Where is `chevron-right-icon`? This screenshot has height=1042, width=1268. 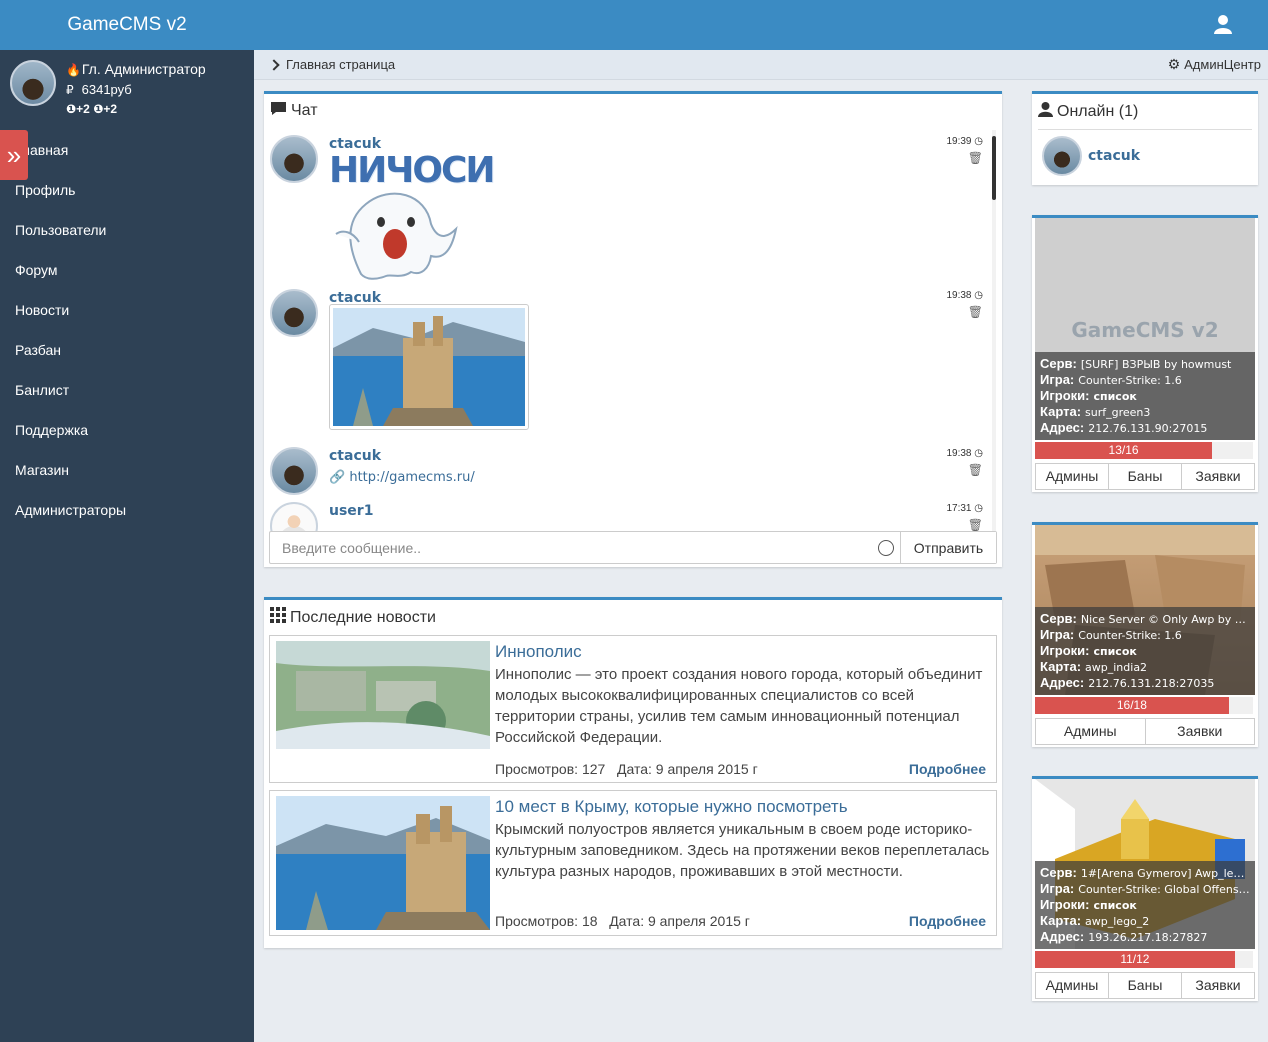
chevron-right-icon is located at coordinates (274, 65).